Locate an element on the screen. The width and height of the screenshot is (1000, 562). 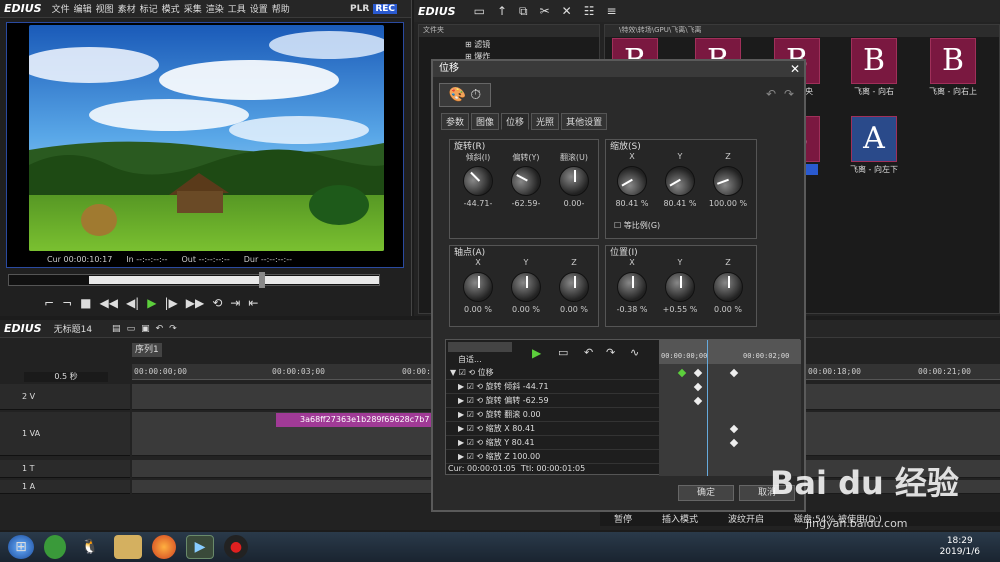
rec-button: REC is located at coordinates (385, 8).